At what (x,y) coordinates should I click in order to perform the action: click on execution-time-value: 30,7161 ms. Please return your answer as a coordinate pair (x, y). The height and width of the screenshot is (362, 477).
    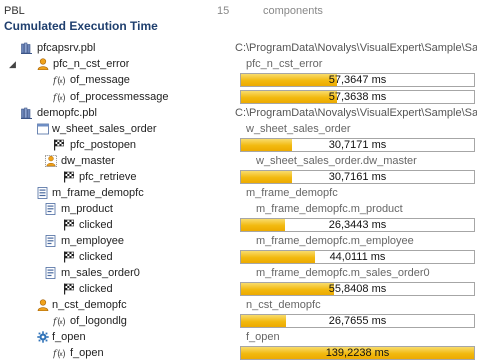
    Looking at the image, I should click on (357, 177).